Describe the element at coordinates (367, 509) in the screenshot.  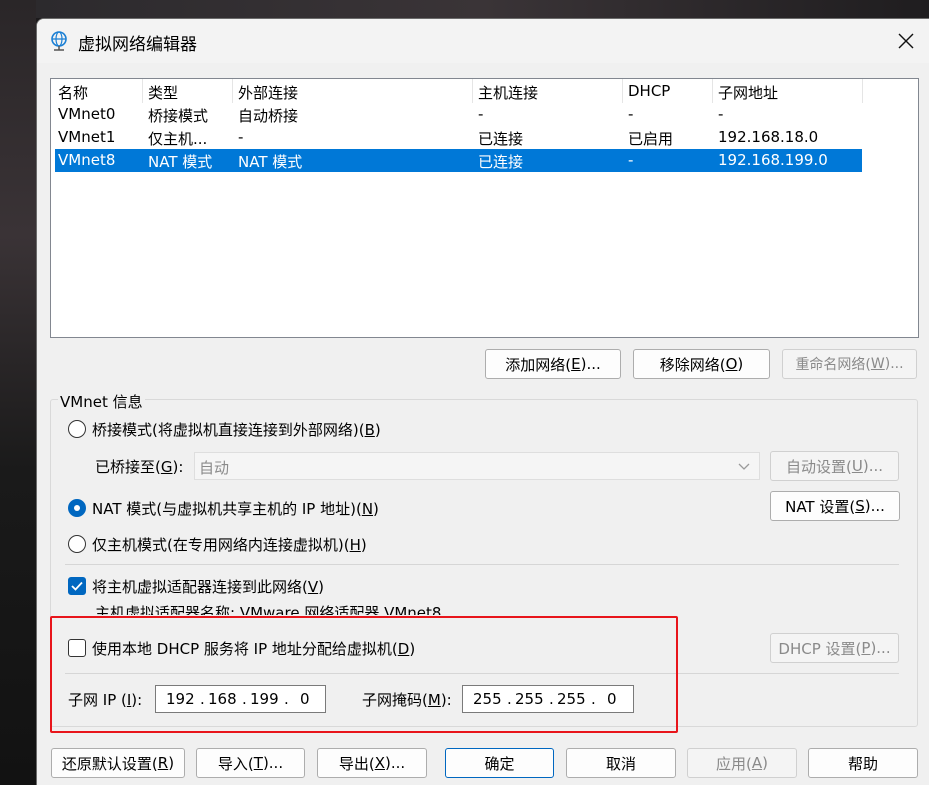
I see `mnemonic: N` at that location.